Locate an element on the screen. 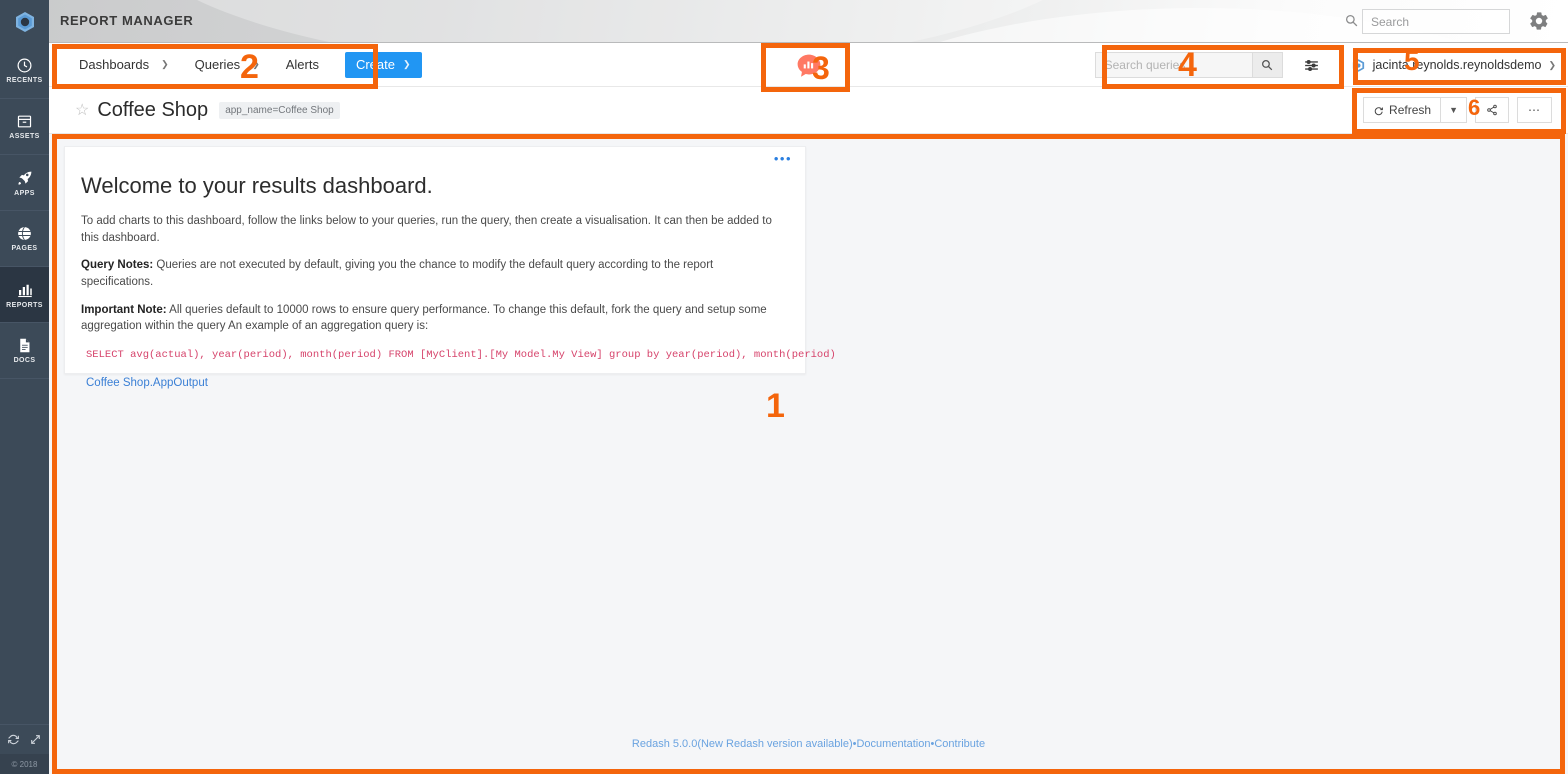 The image size is (1568, 774). dashboard-actions: Refresh ▼ ⋯ is located at coordinates (1457, 110).